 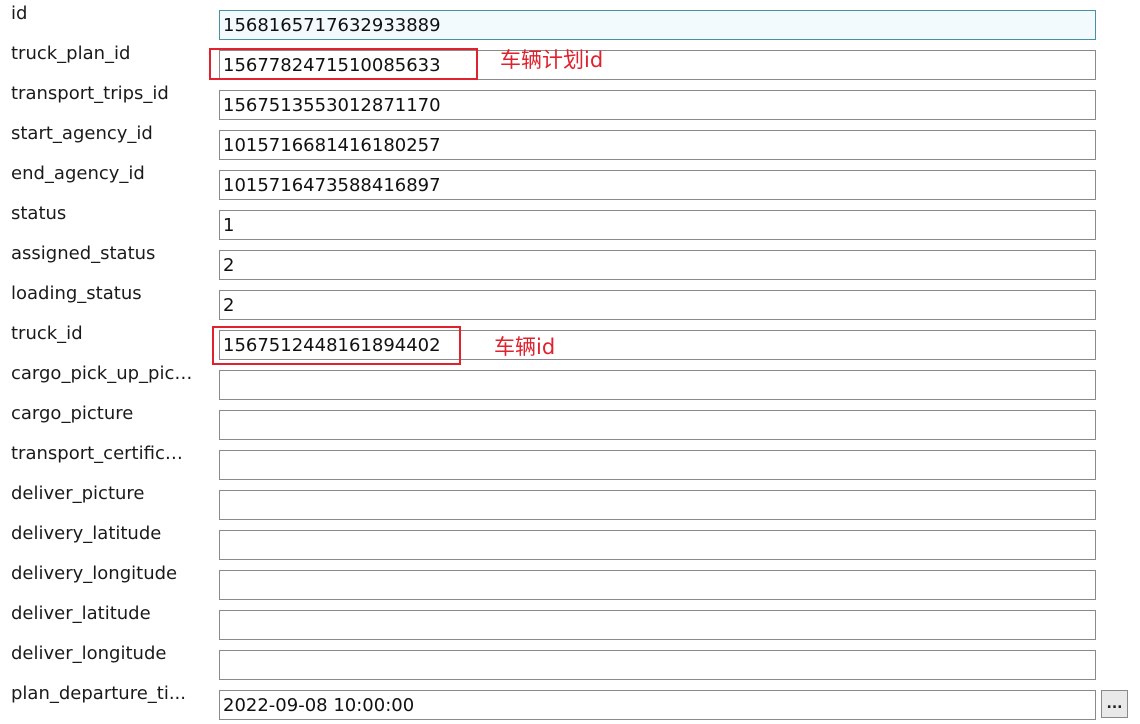 I want to click on field-row-deliver-picture: deliver_picture, so click(x=570, y=500).